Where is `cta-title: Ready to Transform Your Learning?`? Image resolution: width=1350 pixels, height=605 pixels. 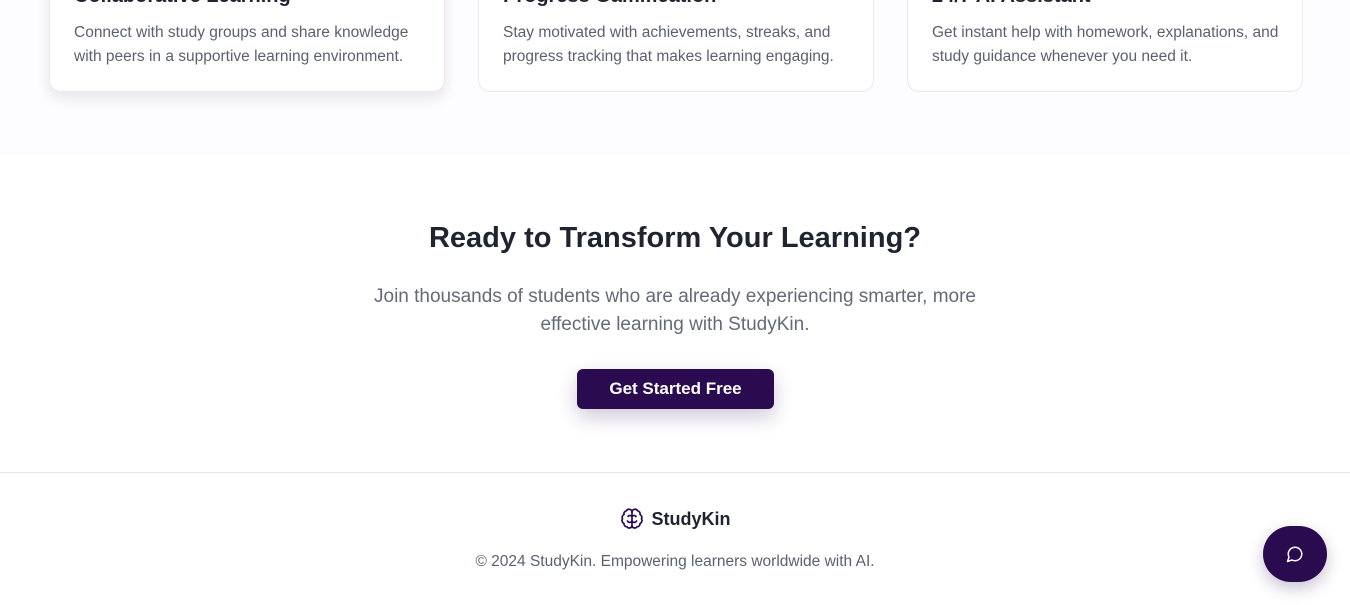
cta-title: Ready to Transform Your Learning? is located at coordinates (674, 238).